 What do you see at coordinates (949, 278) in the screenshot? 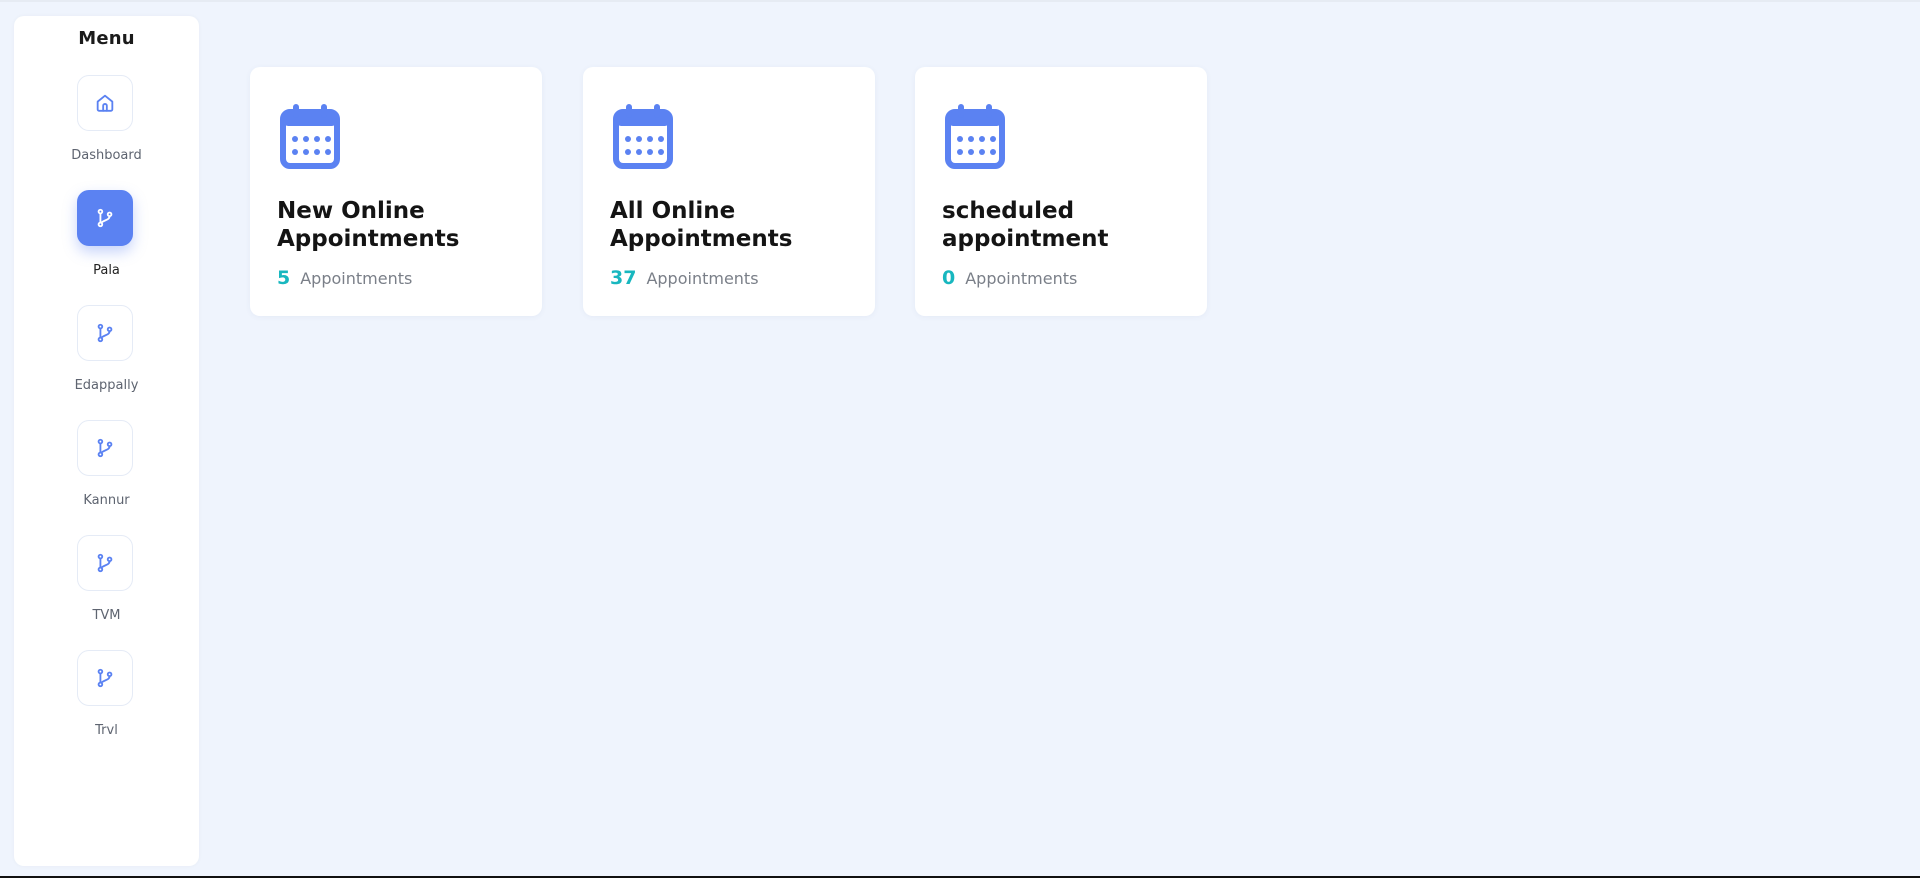
I see `card-count: 0` at bounding box center [949, 278].